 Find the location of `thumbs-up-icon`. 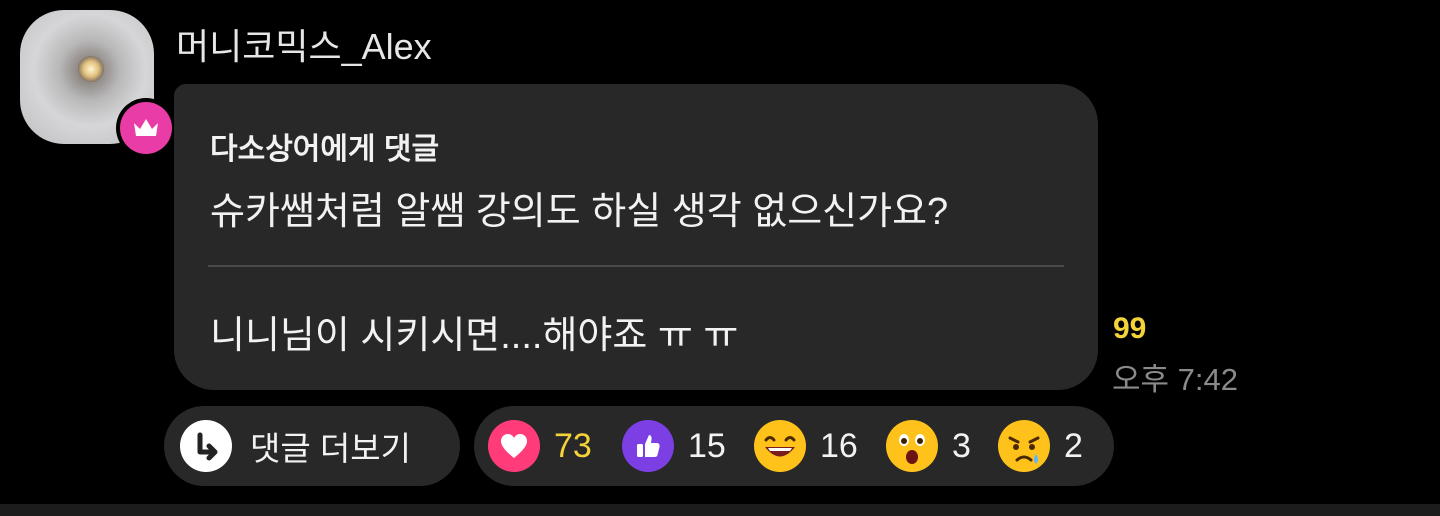

thumbs-up-icon is located at coordinates (648, 446).